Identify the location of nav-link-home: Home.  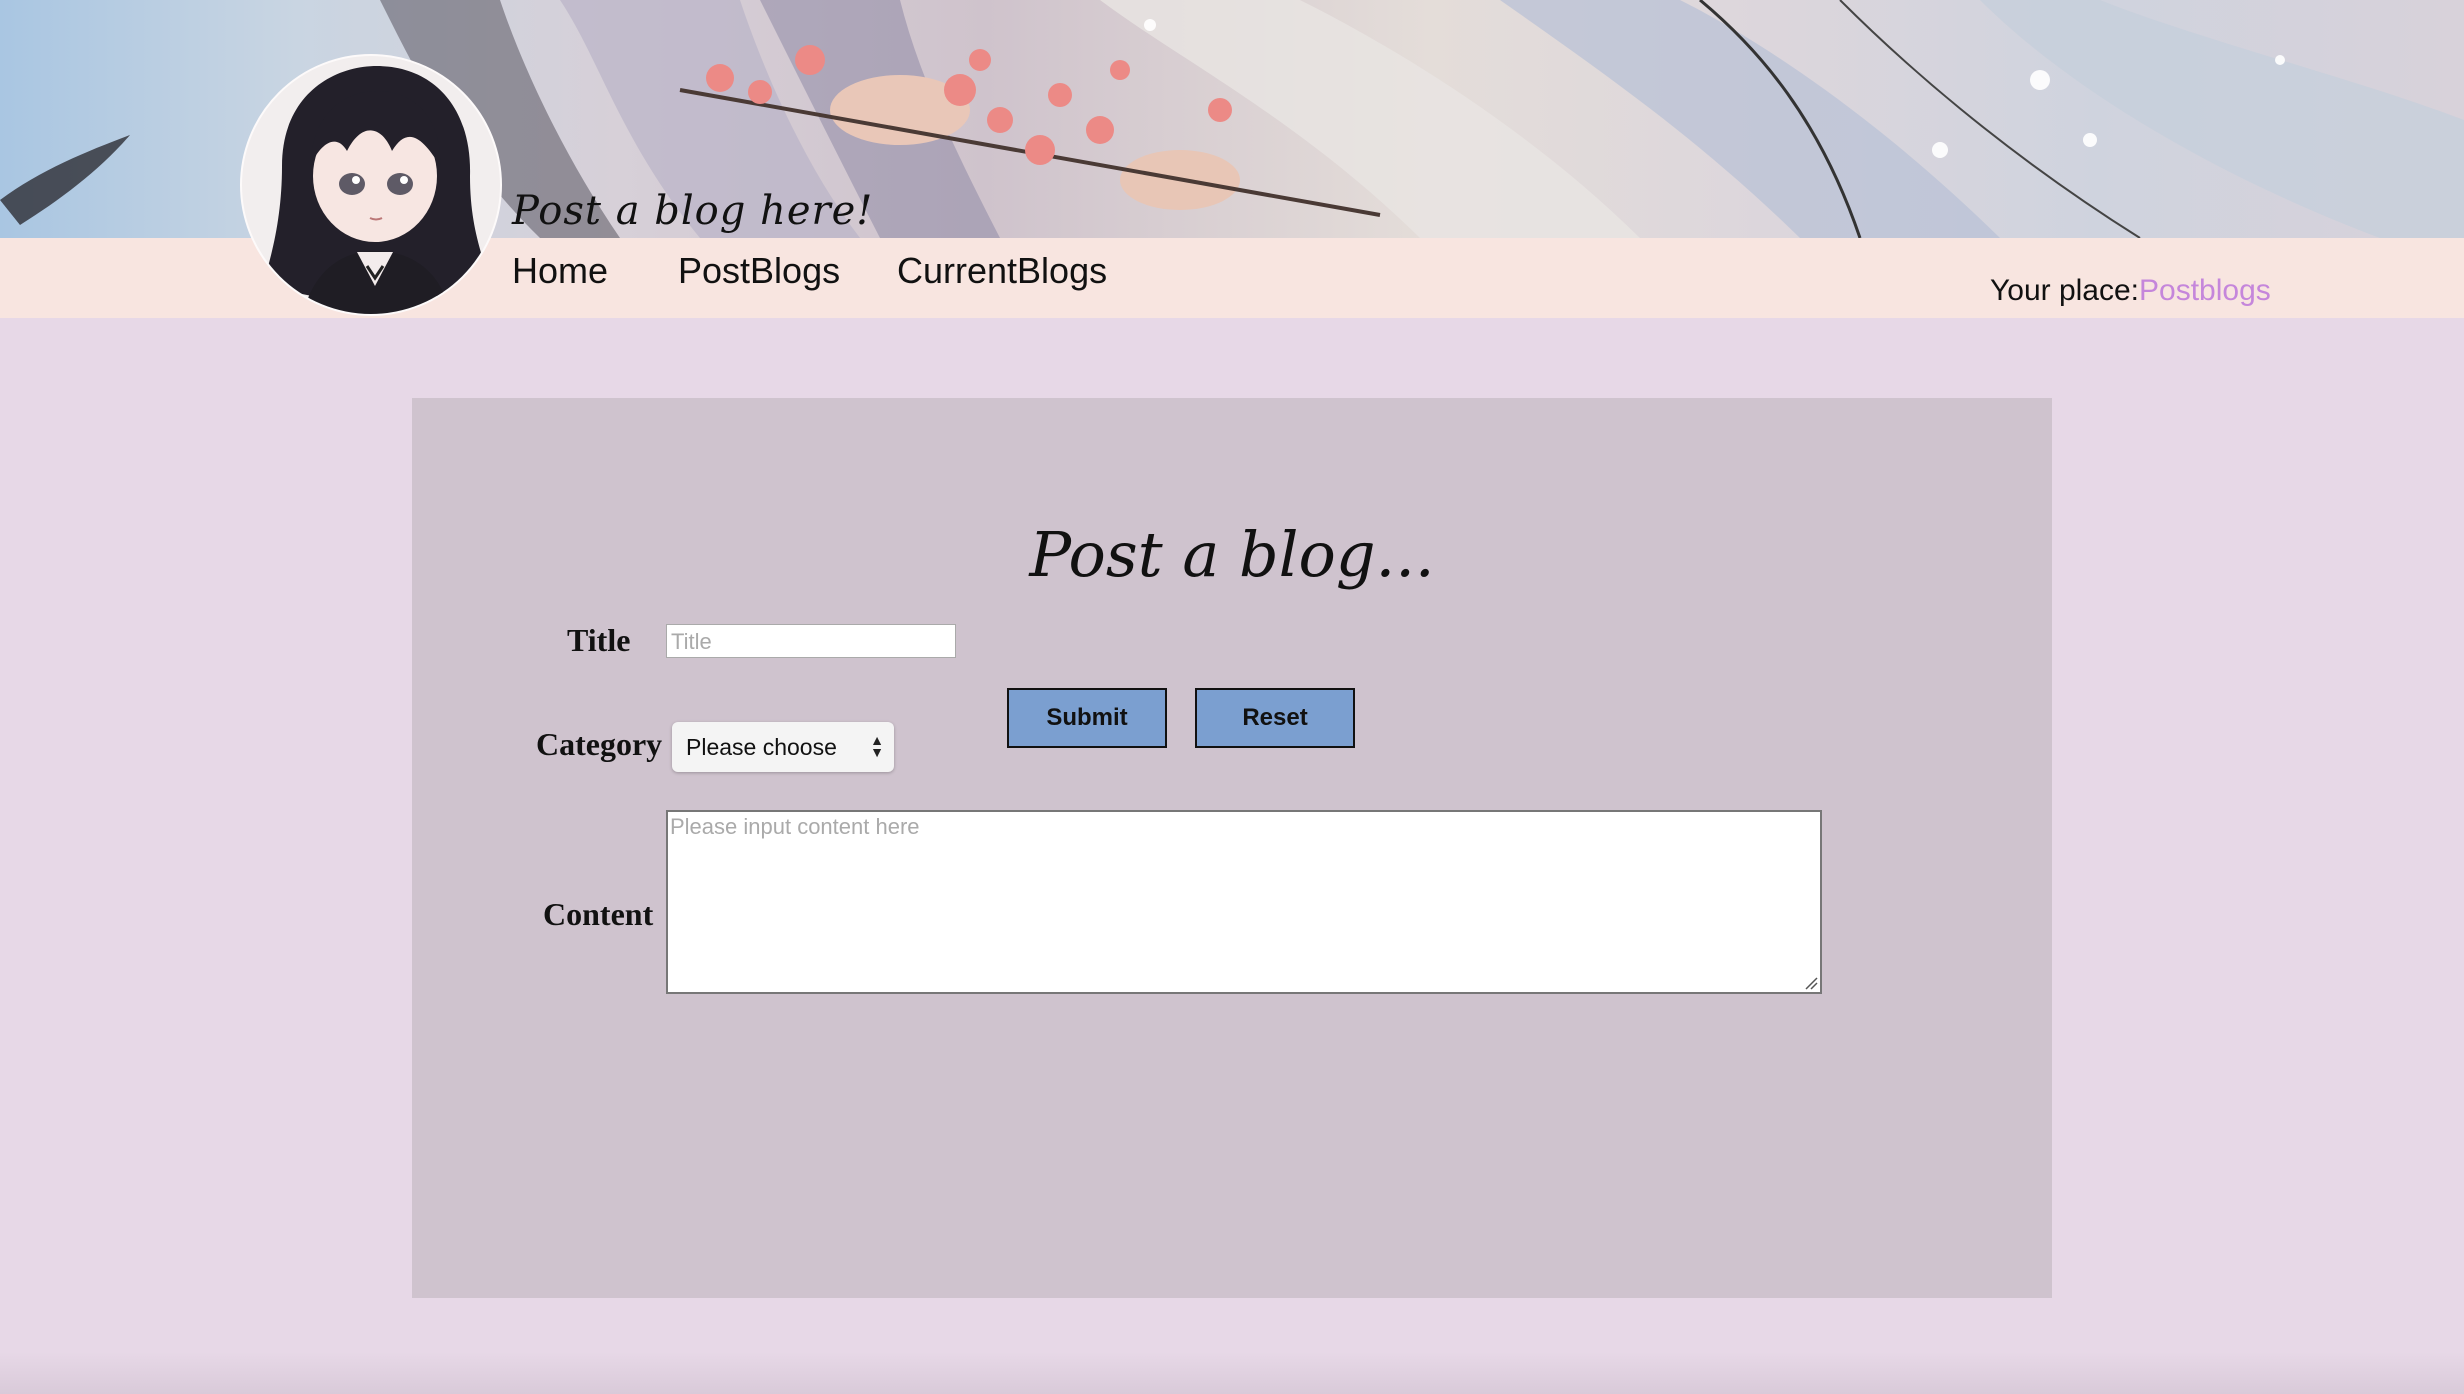
(560, 271).